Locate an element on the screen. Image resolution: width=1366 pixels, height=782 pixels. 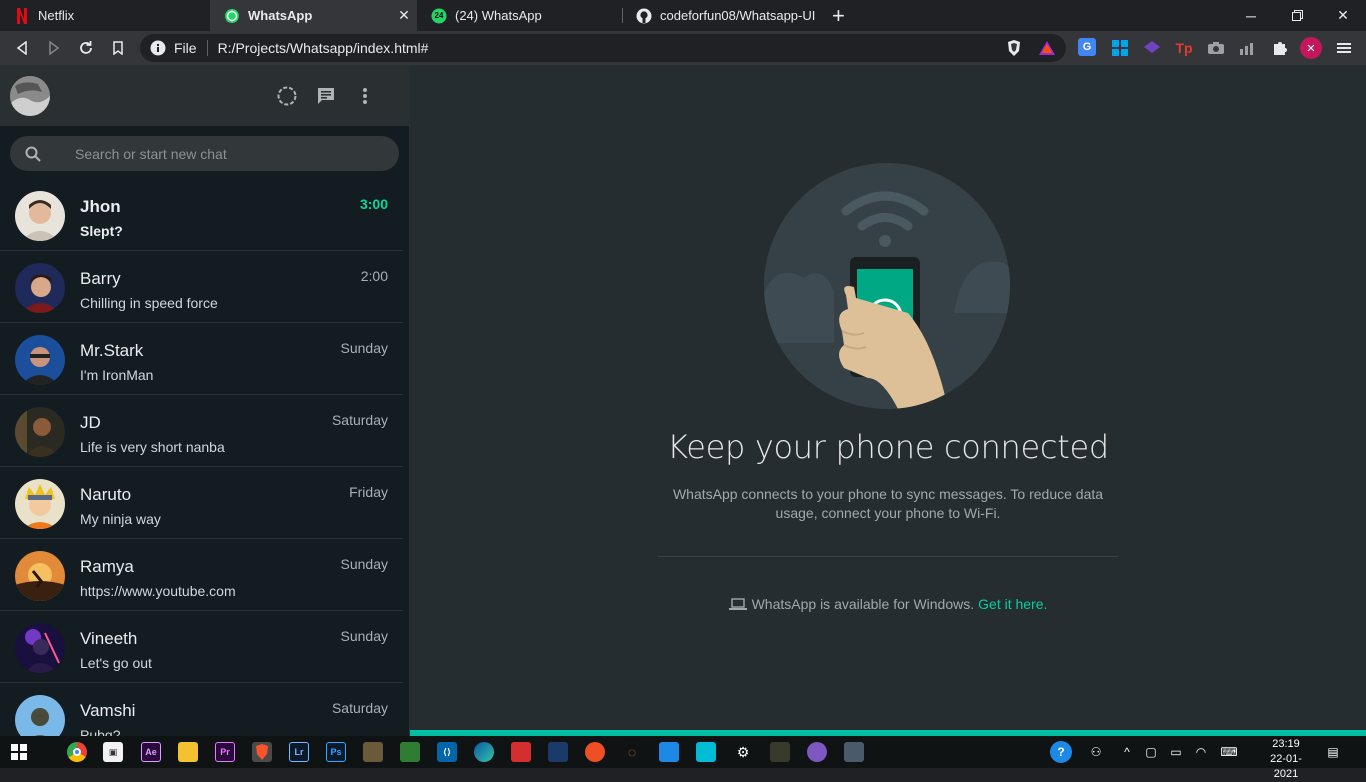
search-icon is located at coordinates (33, 154).